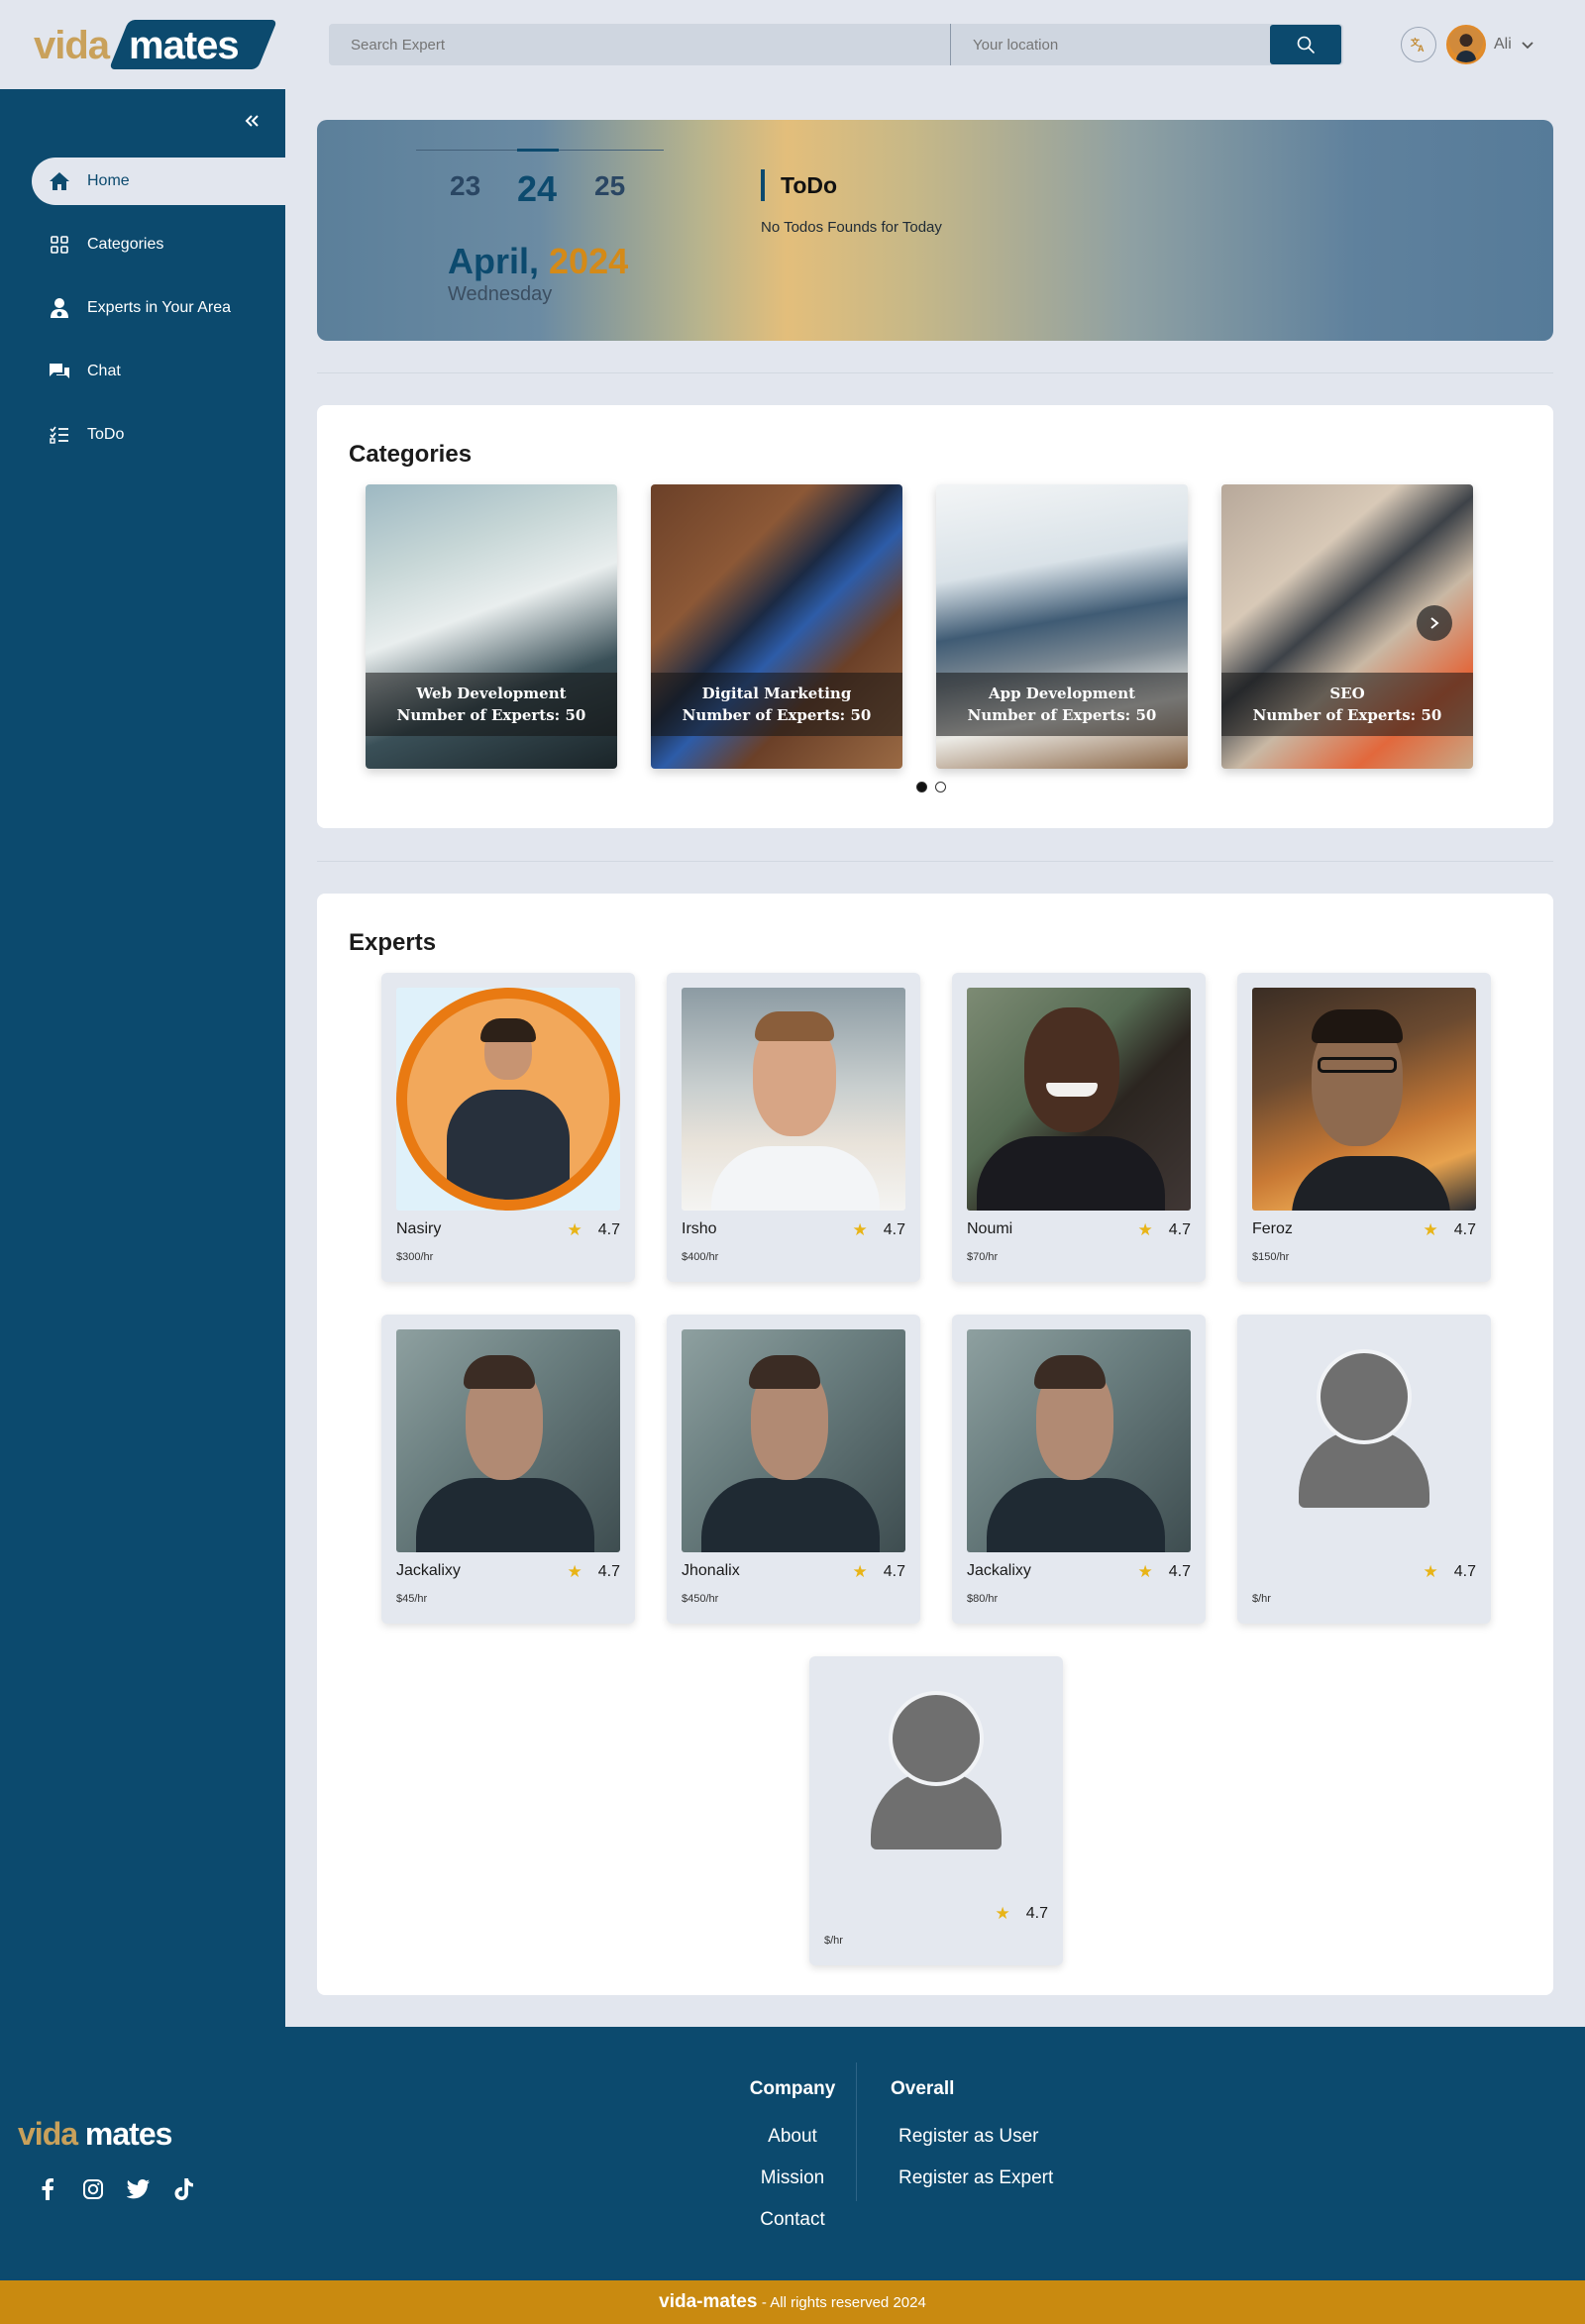  What do you see at coordinates (1305, 45) in the screenshot?
I see `search-button` at bounding box center [1305, 45].